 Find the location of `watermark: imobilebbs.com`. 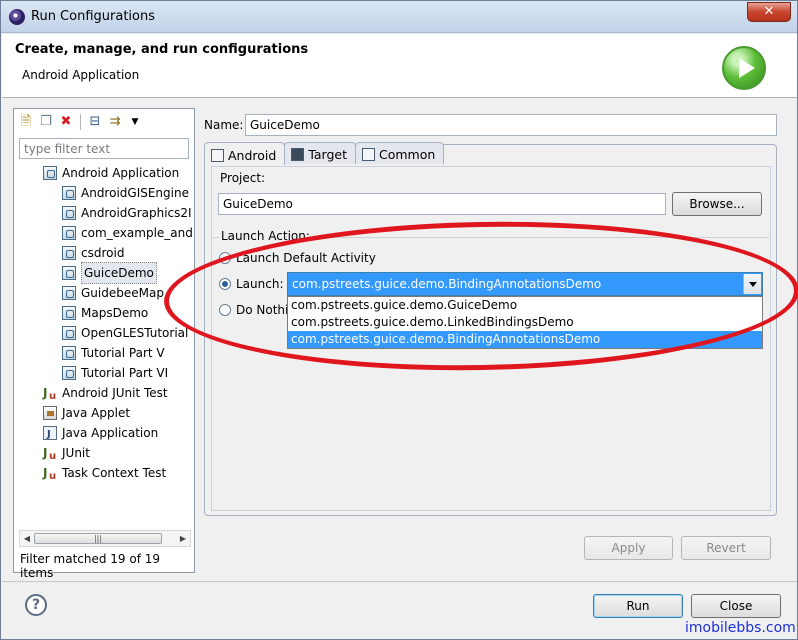

watermark: imobilebbs.com is located at coordinates (740, 628).